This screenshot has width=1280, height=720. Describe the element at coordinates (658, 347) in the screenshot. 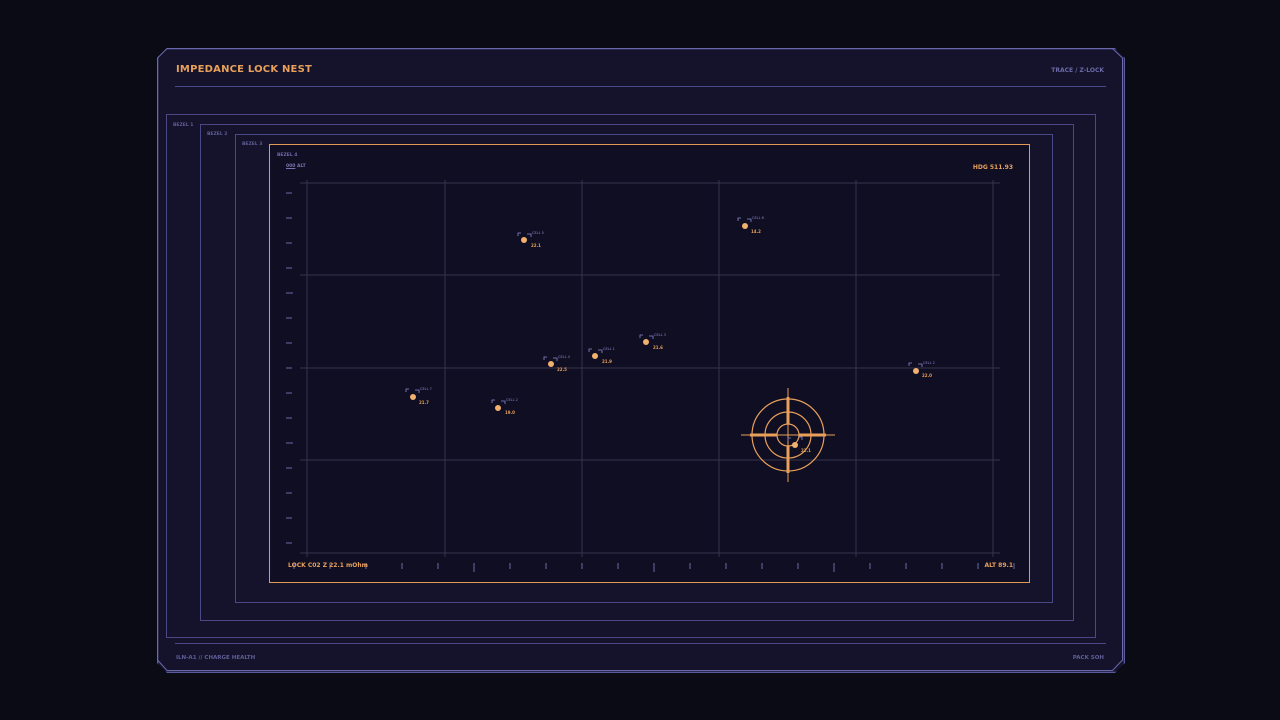

I see `cell-impedance: 21.6` at that location.